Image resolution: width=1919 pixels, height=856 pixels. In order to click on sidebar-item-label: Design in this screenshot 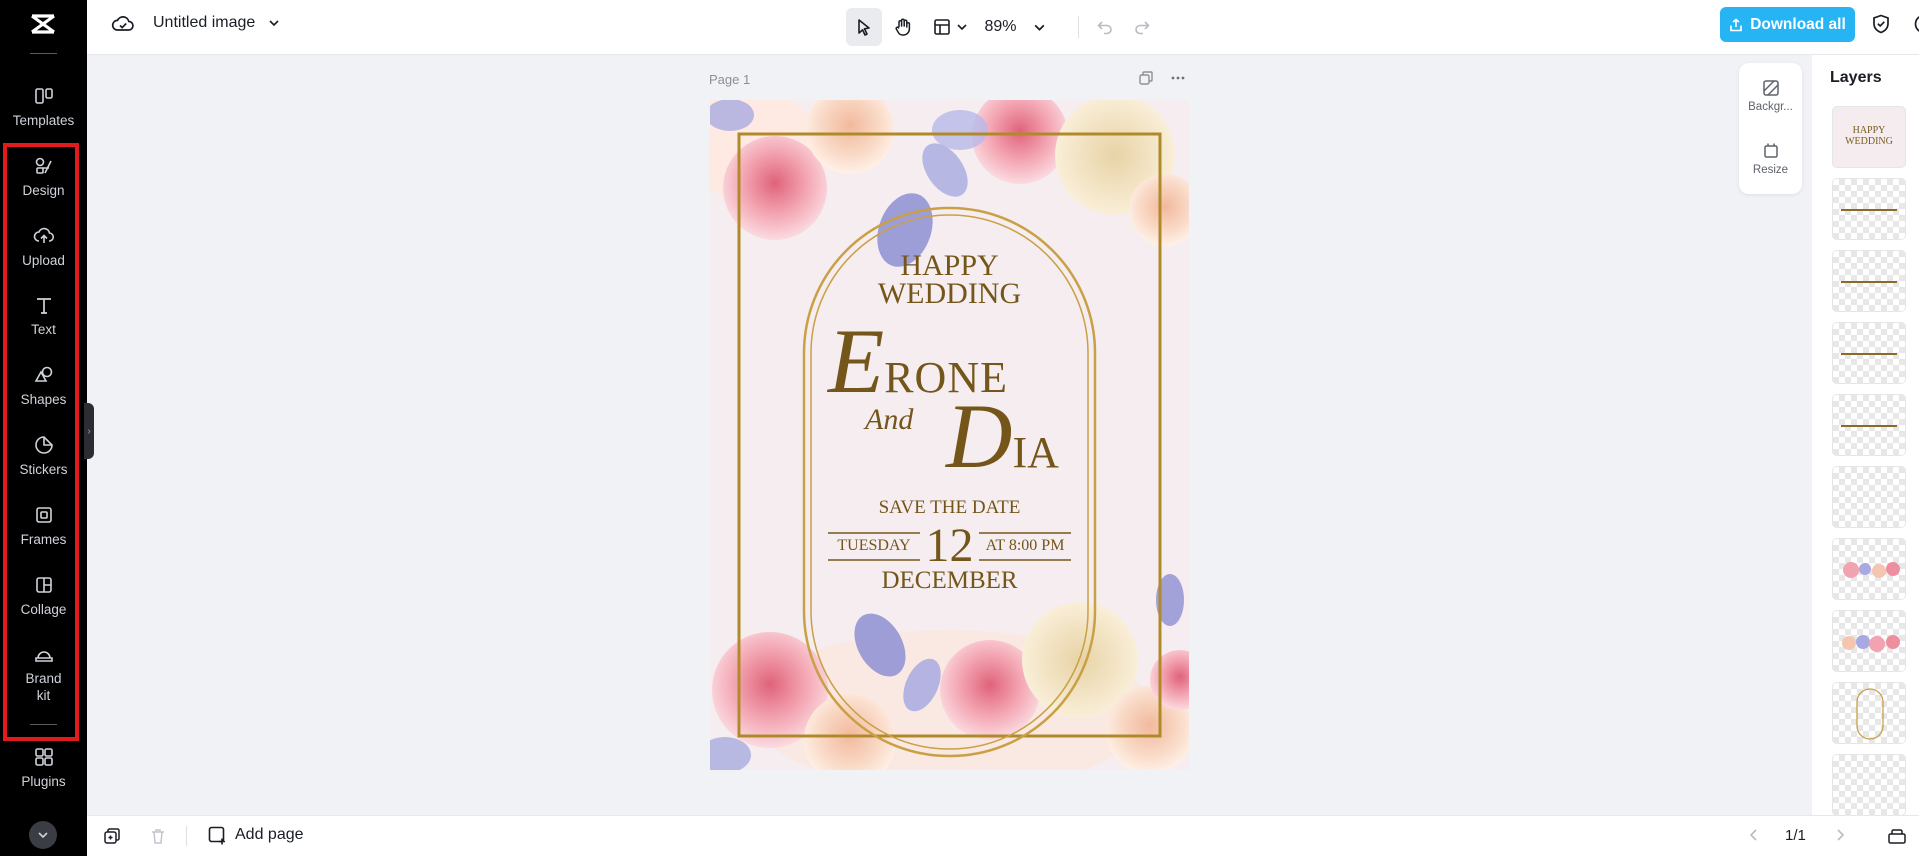, I will do `click(43, 190)`.